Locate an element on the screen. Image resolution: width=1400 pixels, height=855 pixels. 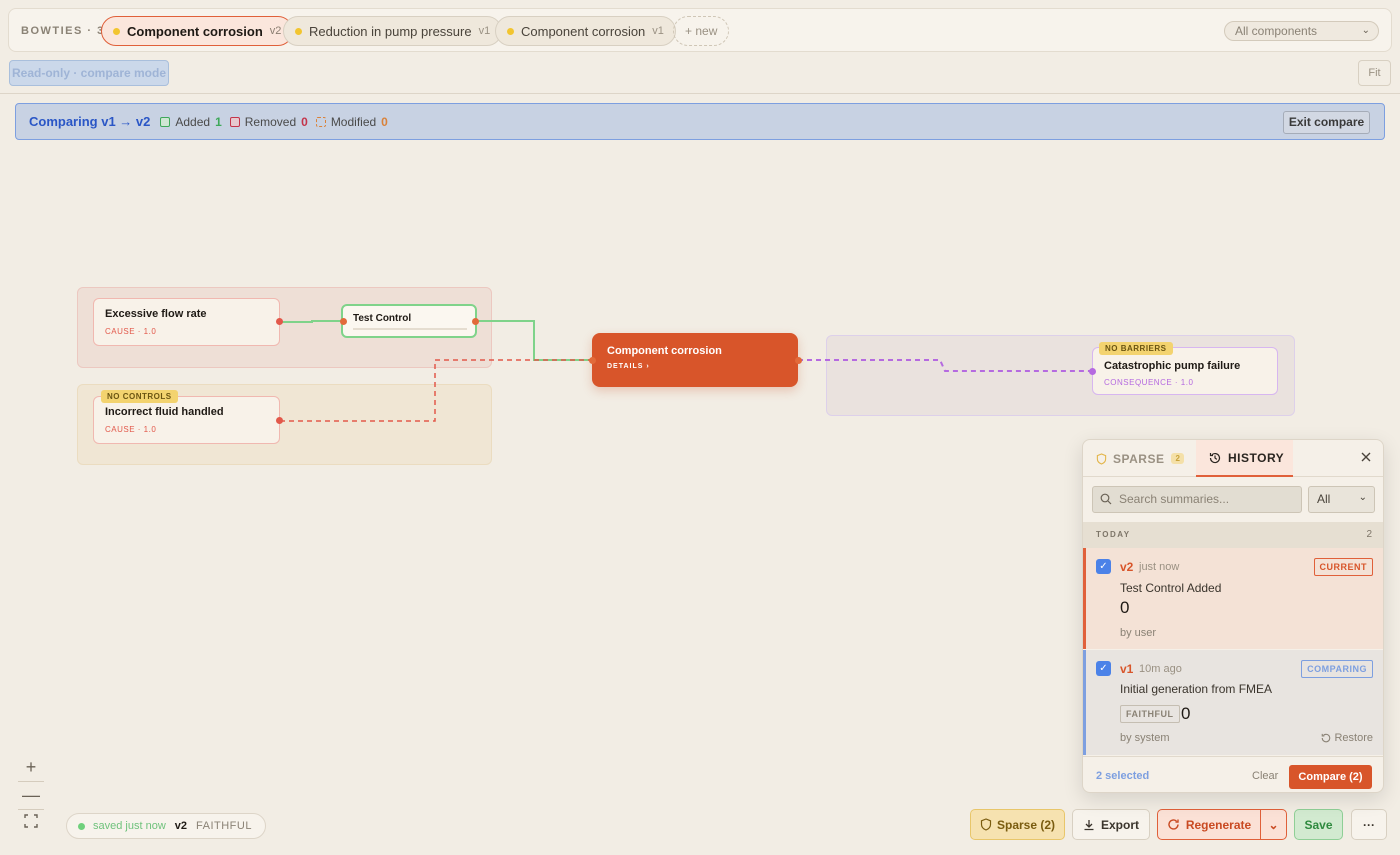
top-event-details-link: DETAILS › is located at coordinates (695, 366).